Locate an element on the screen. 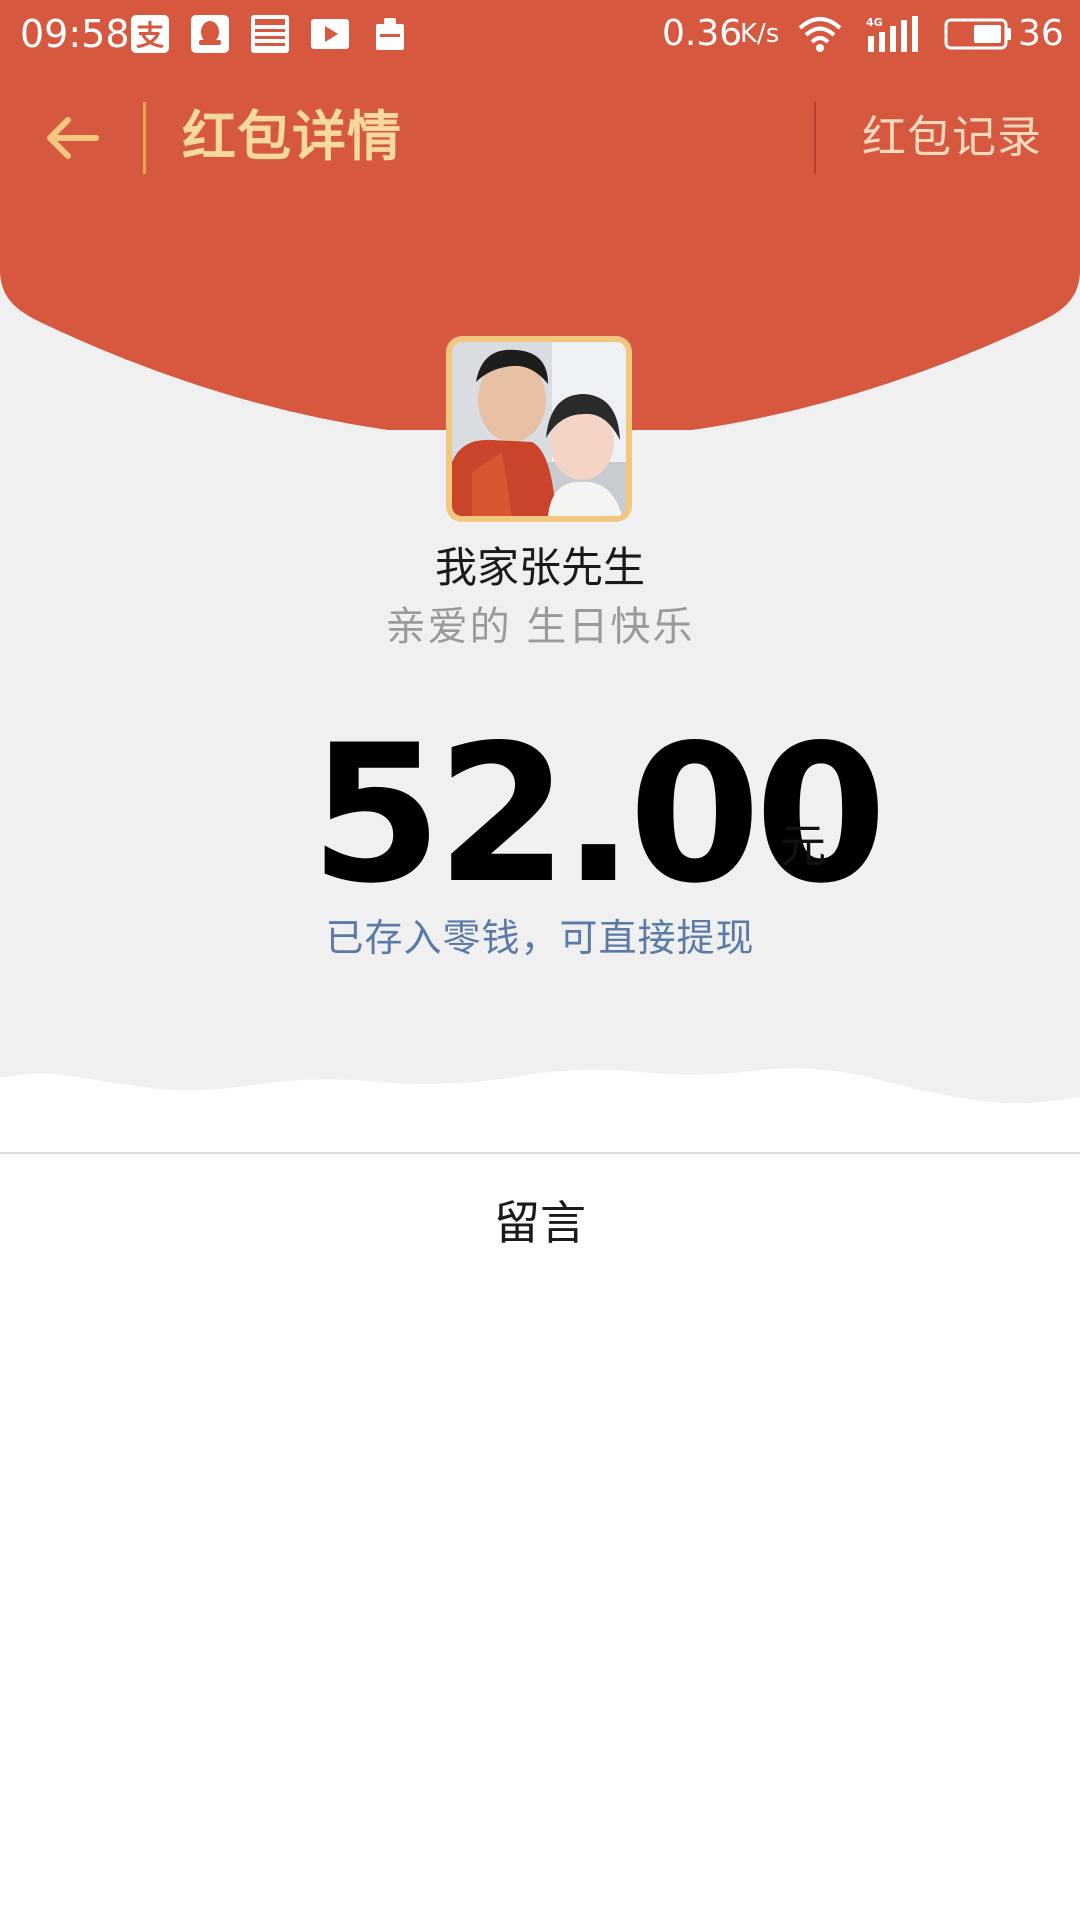 The height and width of the screenshot is (1920, 1080). svg-text: 支 is located at coordinates (150, 35).